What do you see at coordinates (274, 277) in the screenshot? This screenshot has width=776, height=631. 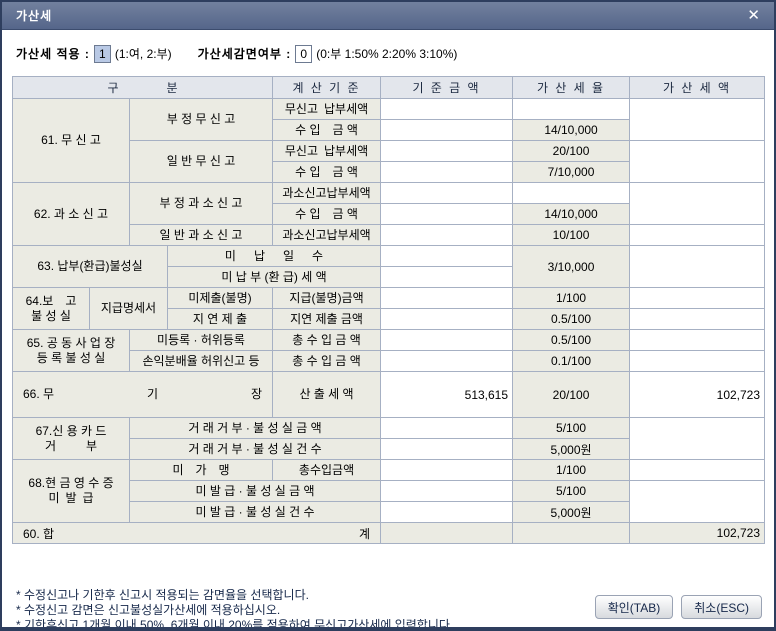 I see `row63-basis2: 미 납 부 (환 급) 세 액` at bounding box center [274, 277].